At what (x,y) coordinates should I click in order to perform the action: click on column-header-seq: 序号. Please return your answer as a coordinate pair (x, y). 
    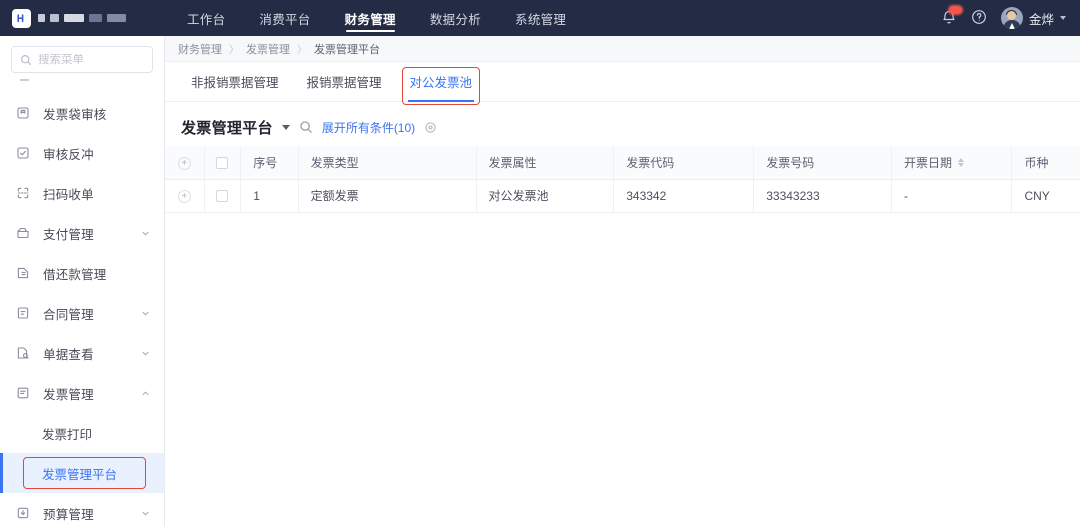
    Looking at the image, I should click on (269, 163).